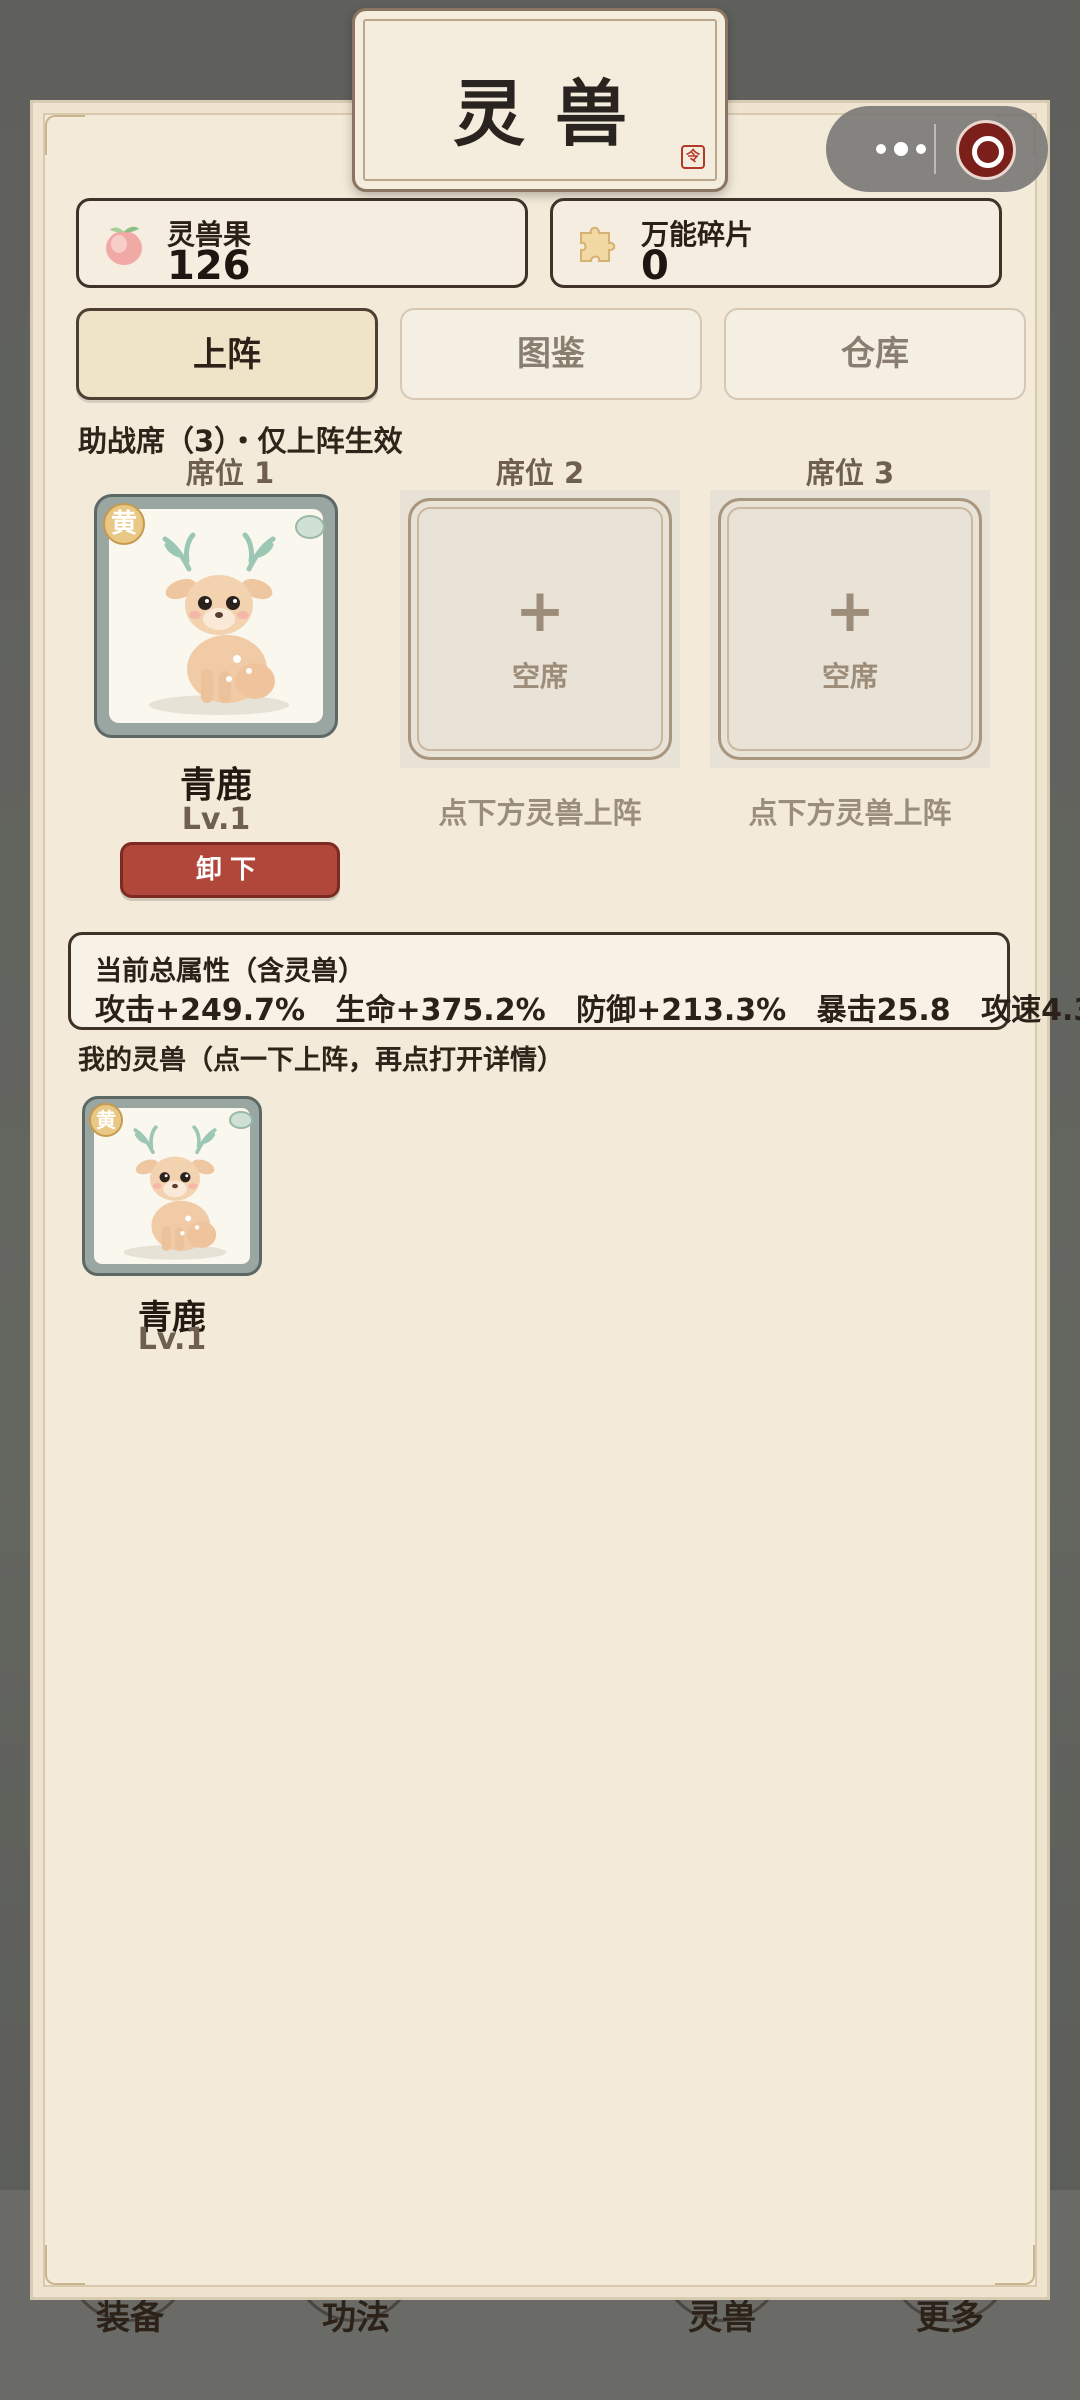  I want to click on my-pet-card: 黄, so click(172, 1186).